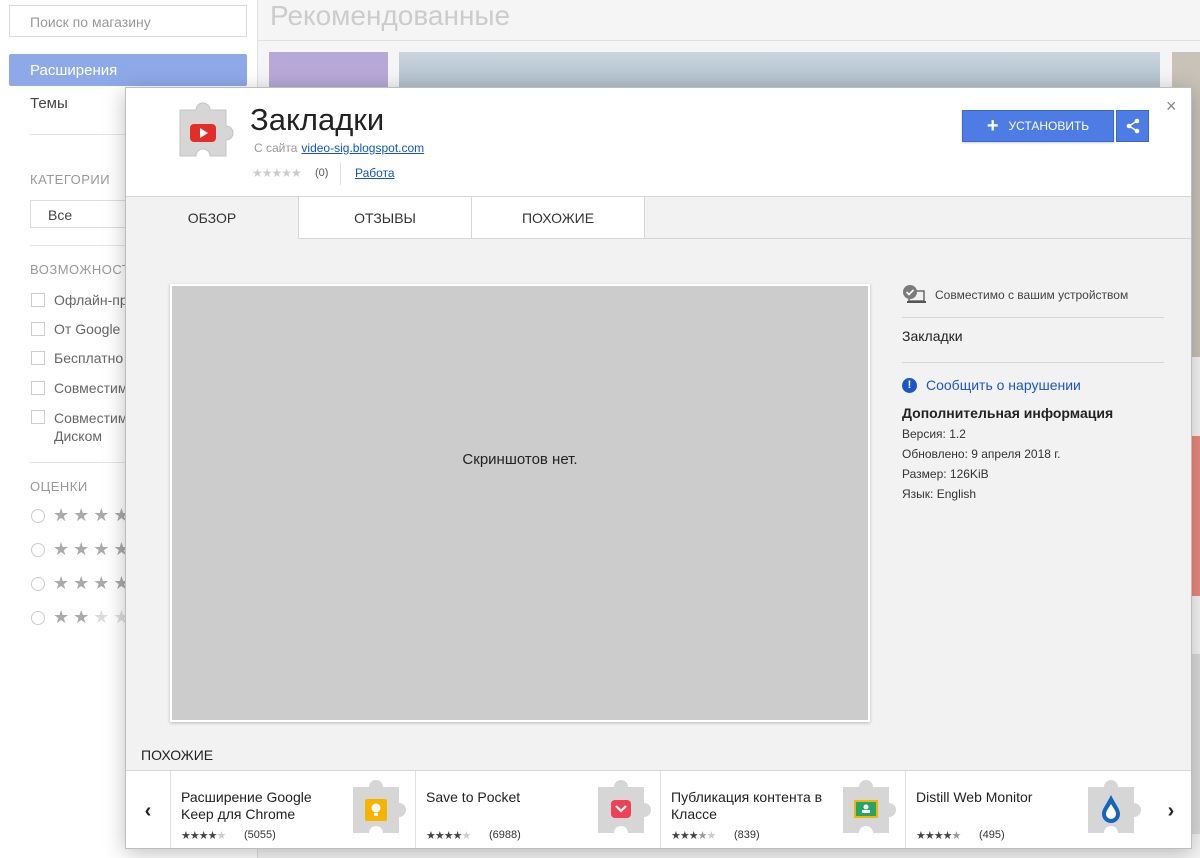 This screenshot has height=858, width=1200. What do you see at coordinates (49, 103) in the screenshot?
I see `nav-themes: Темы` at bounding box center [49, 103].